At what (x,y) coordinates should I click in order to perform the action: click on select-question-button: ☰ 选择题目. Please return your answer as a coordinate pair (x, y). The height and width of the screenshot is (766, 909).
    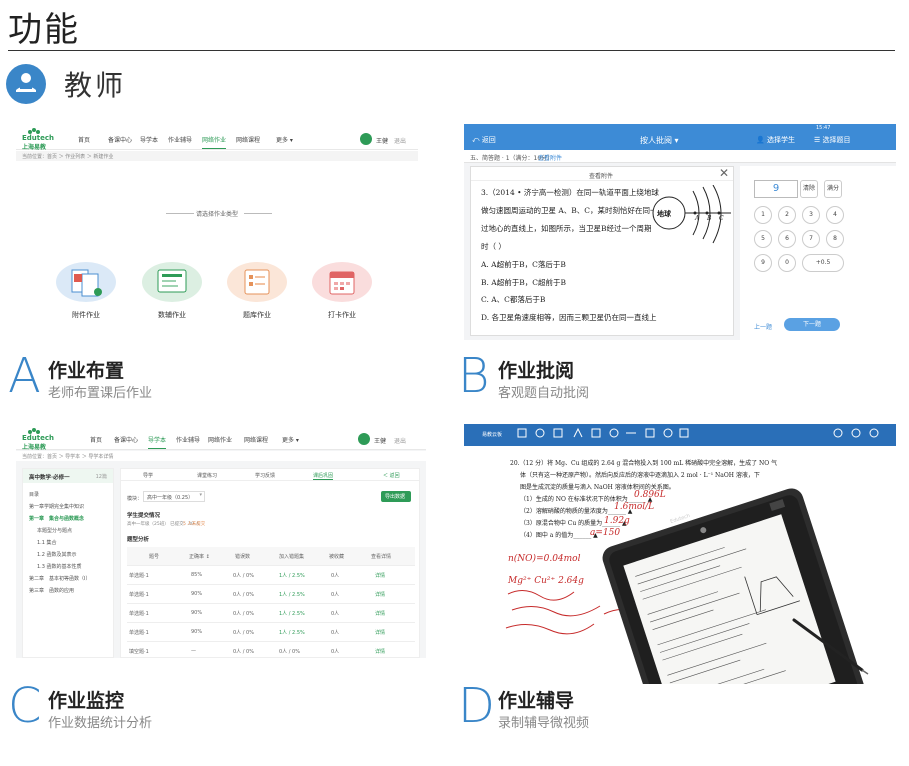
    Looking at the image, I should click on (832, 140).